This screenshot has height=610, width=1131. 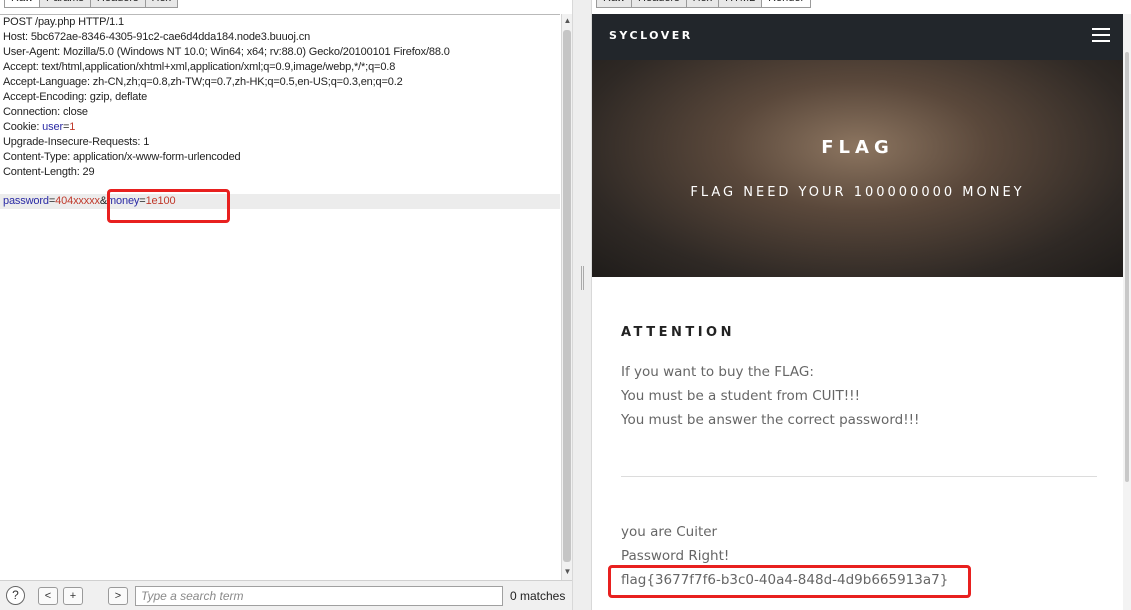 What do you see at coordinates (859, 476) in the screenshot?
I see `section-divider` at bounding box center [859, 476].